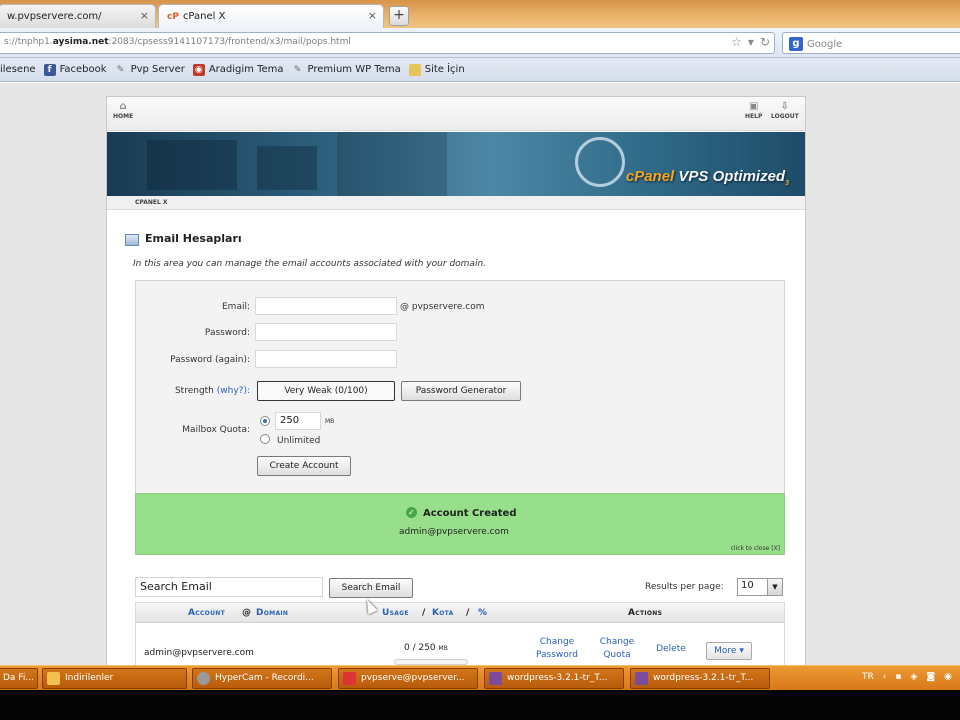 Image resolution: width=960 pixels, height=720 pixels. I want to click on close-message-link: click to close [X], so click(755, 548).